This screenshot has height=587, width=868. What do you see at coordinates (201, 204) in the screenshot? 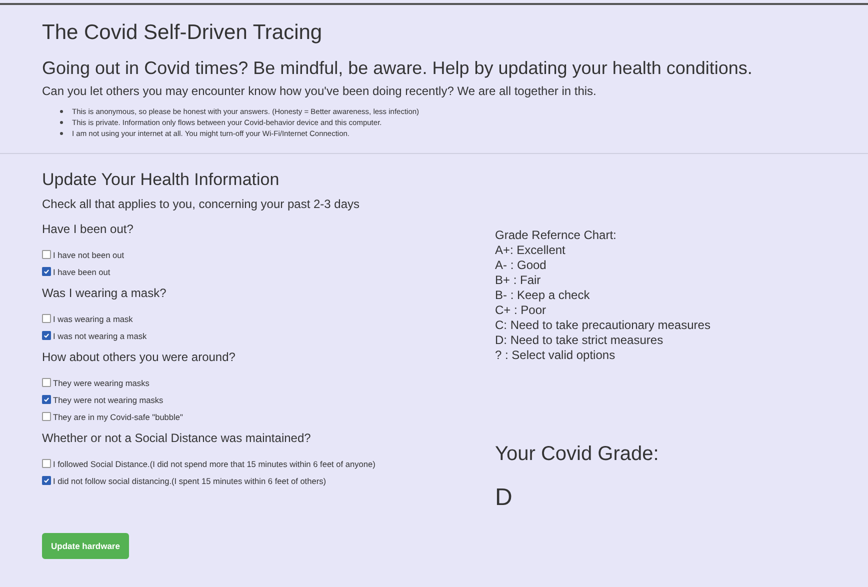
I see `instruction-text: Check all that applies to you, concerning your past 2-3 days` at bounding box center [201, 204].